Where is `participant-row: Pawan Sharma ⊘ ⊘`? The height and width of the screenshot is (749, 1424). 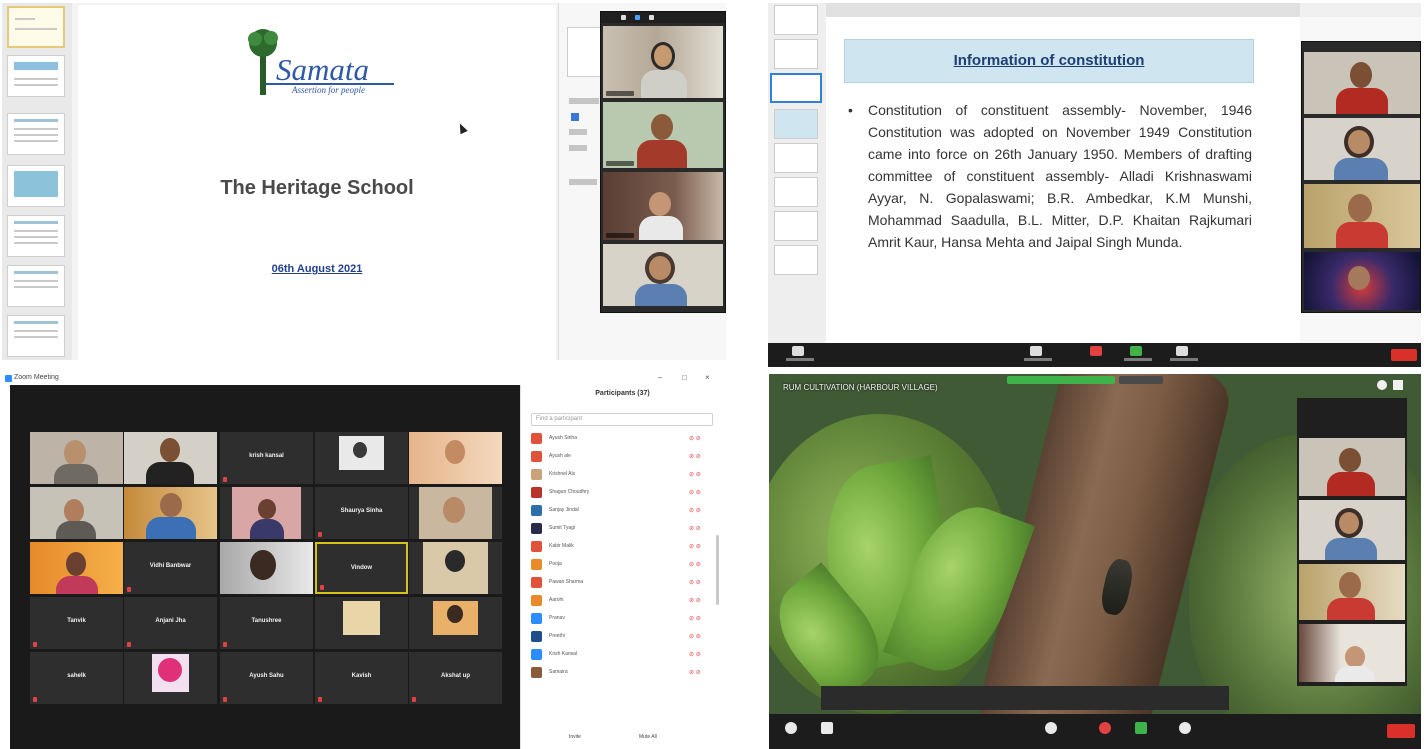
participant-row: Pawan Sharma ⊘ ⊘ is located at coordinates (622, 582).